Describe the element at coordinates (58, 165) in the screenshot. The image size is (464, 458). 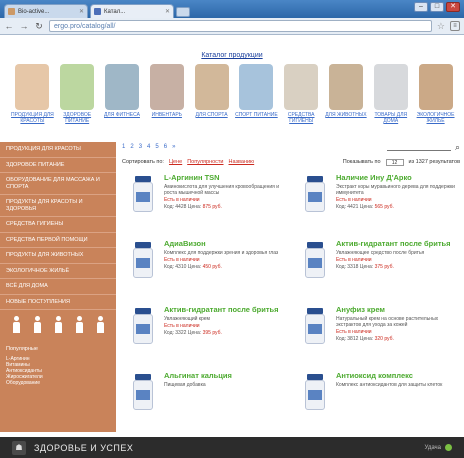
I see `sidebar-item: Здоровое питание` at that location.